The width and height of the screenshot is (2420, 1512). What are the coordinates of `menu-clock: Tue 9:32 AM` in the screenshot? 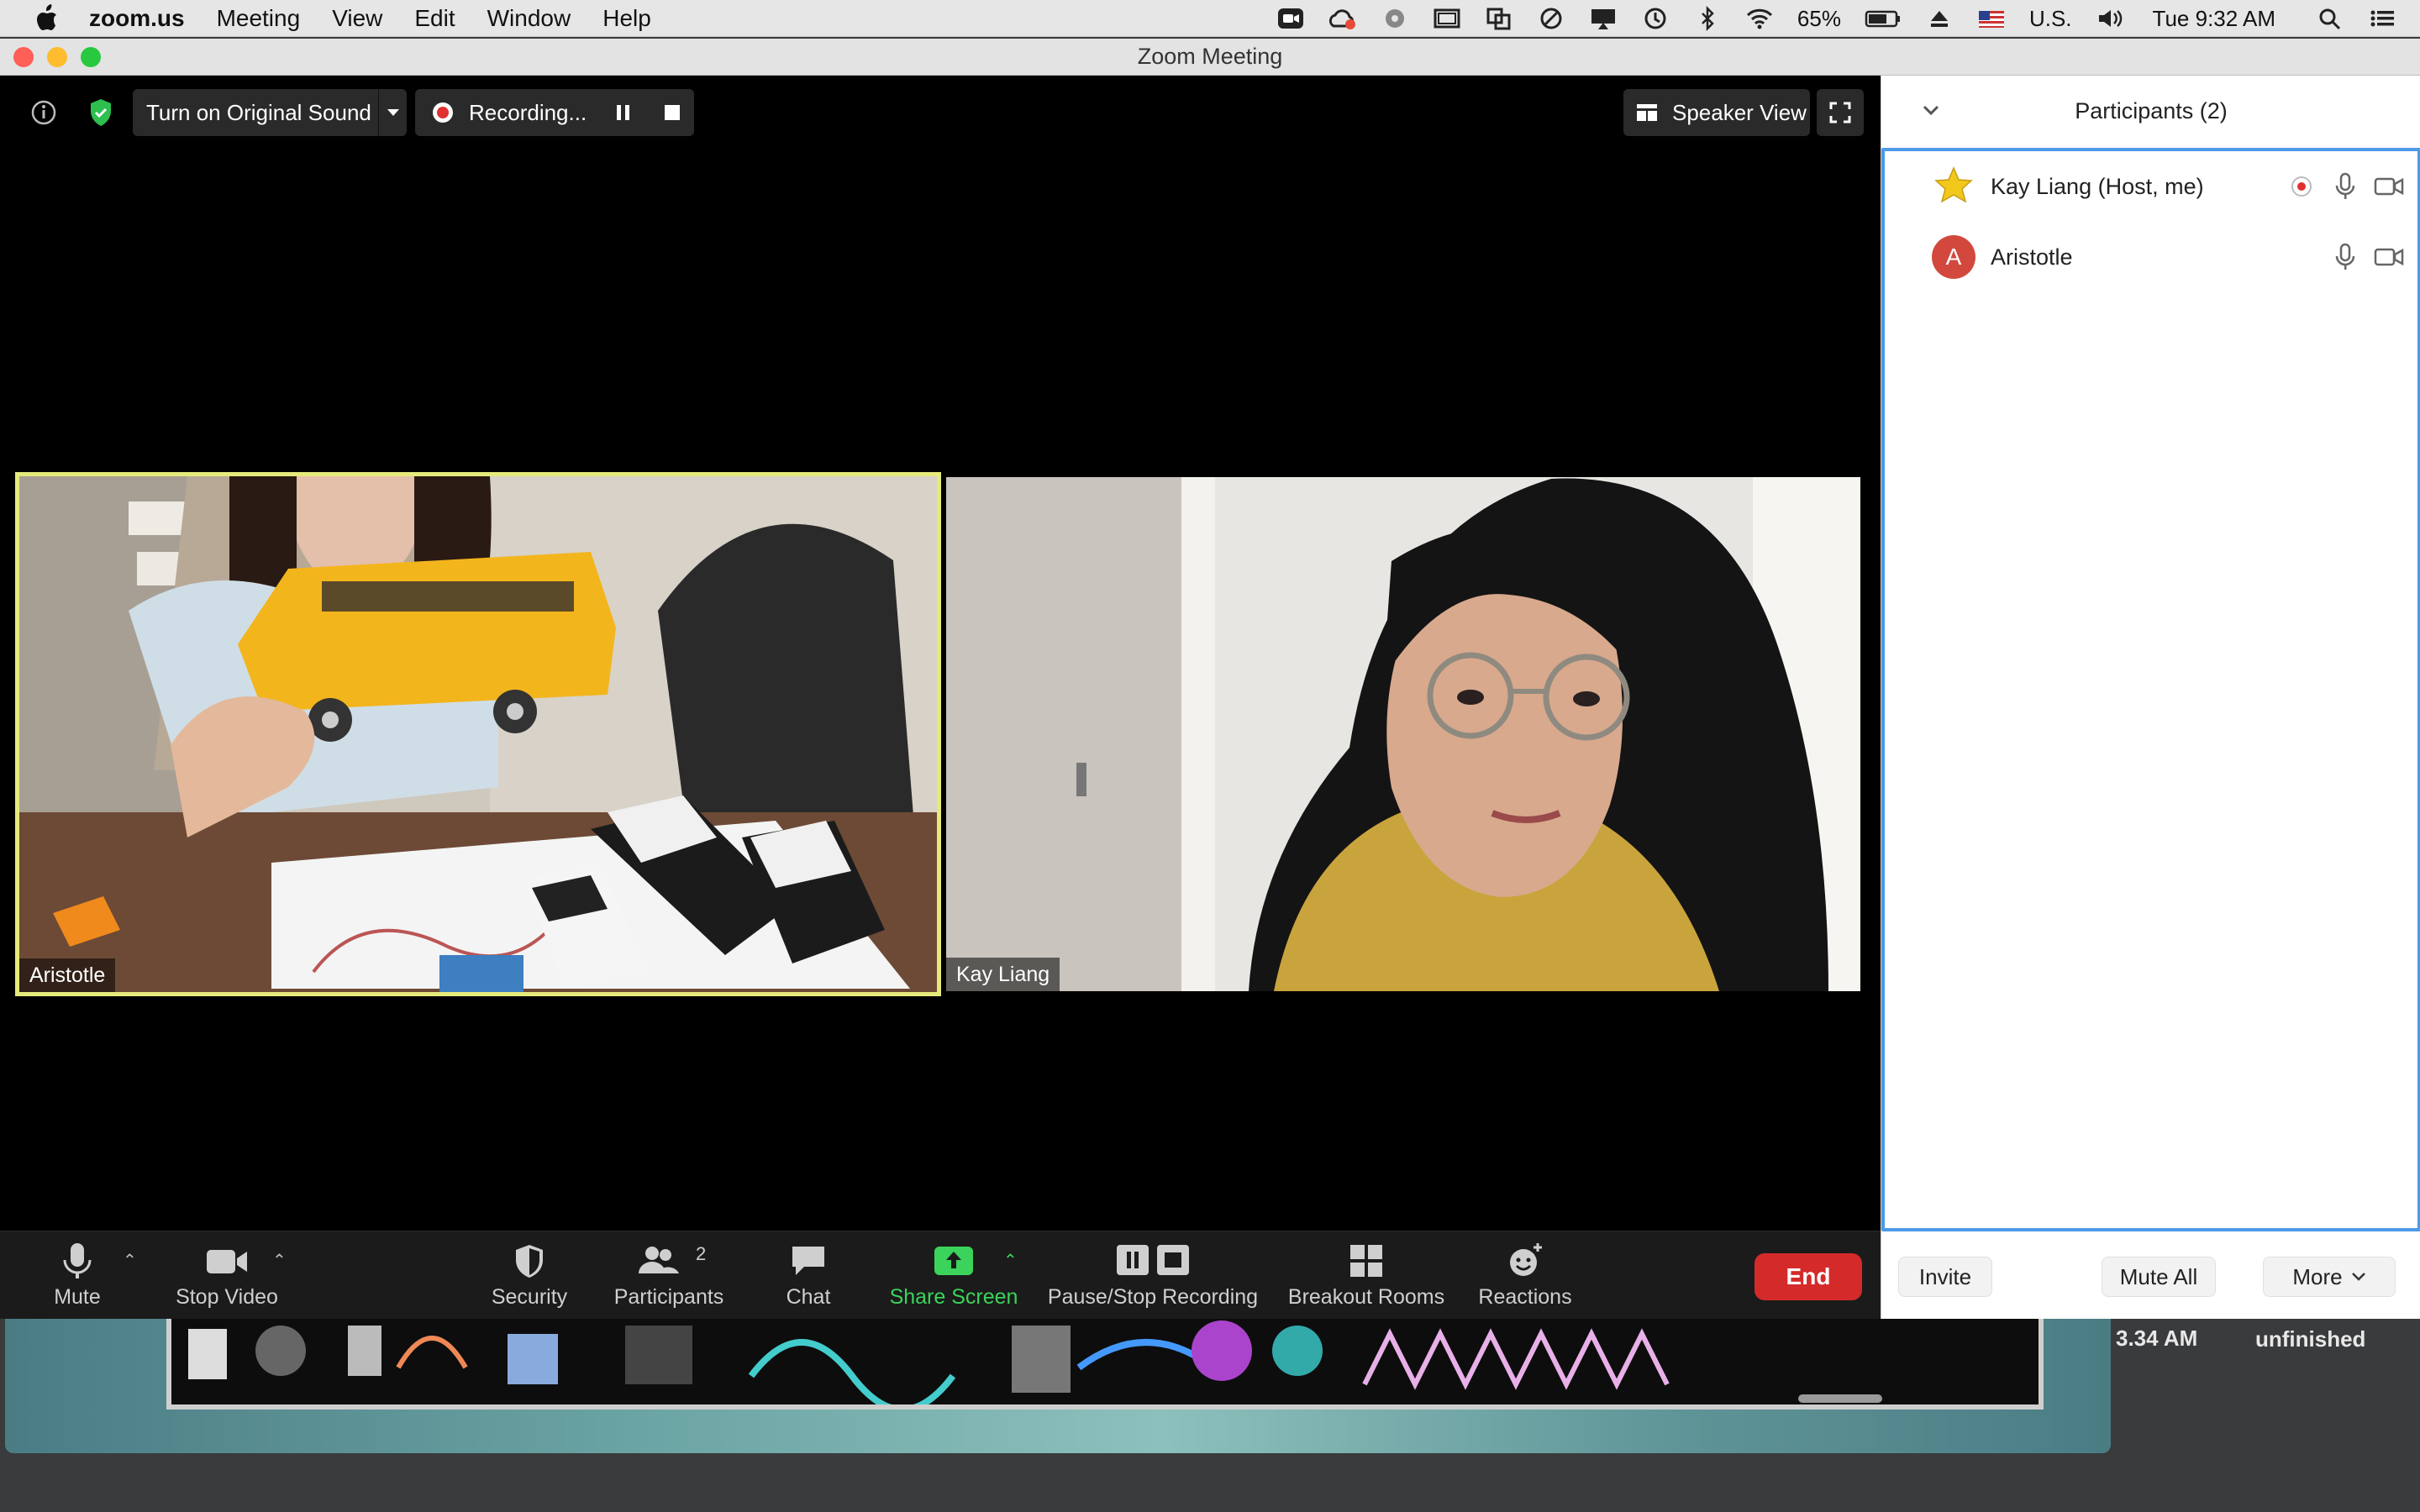 It's located at (2214, 19).